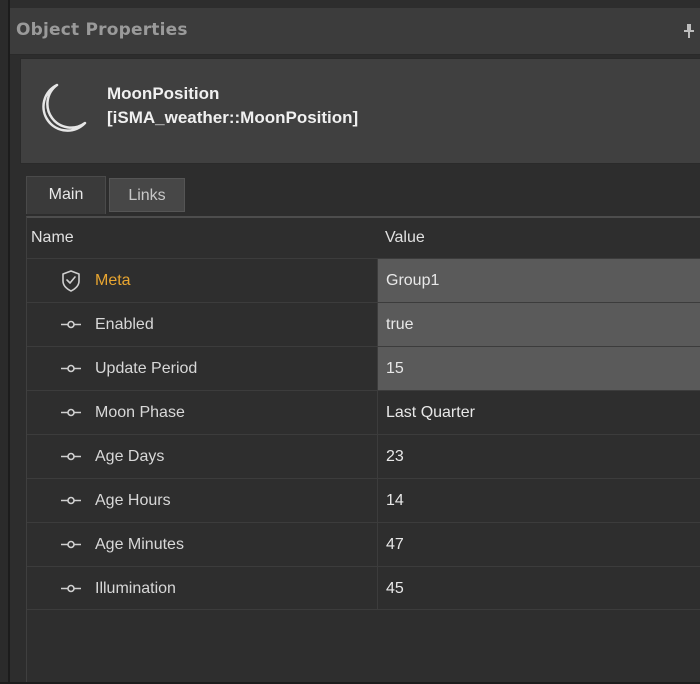 This screenshot has width=700, height=684. Describe the element at coordinates (363, 280) in the screenshot. I see `property-row-meta: Meta Group1` at that location.